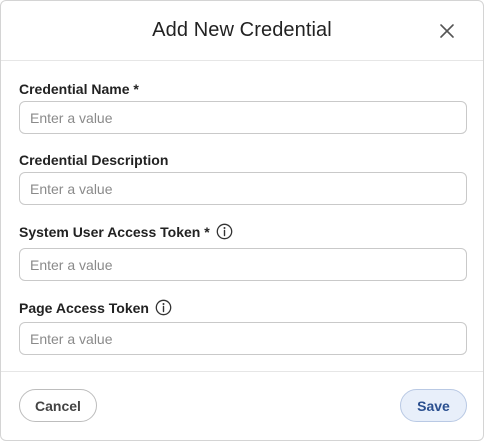 This screenshot has height=441, width=484. What do you see at coordinates (433, 405) in the screenshot?
I see `save-button: Save` at bounding box center [433, 405].